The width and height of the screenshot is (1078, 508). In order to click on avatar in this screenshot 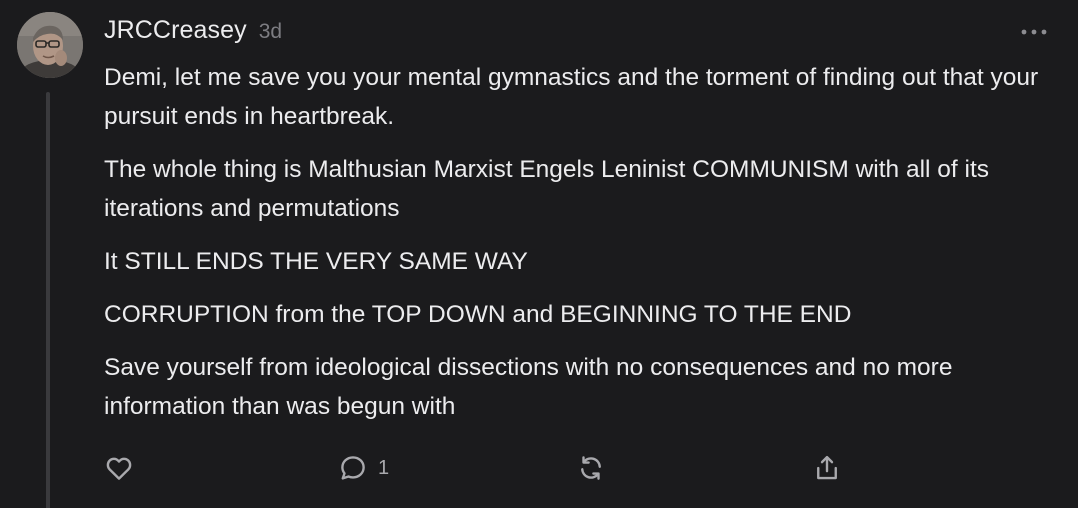, I will do `click(50, 45)`.